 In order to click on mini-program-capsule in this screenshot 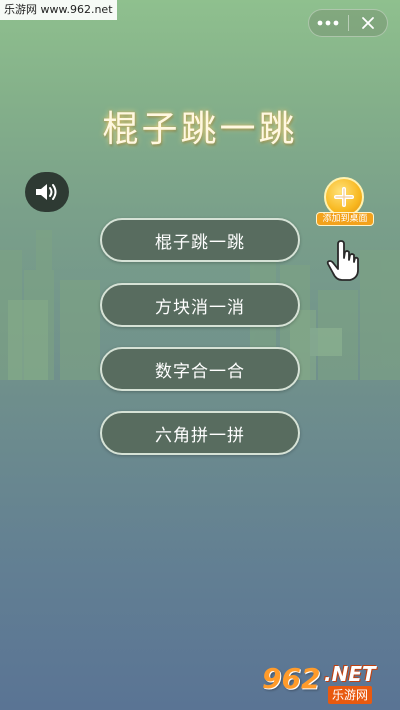, I will do `click(348, 23)`.